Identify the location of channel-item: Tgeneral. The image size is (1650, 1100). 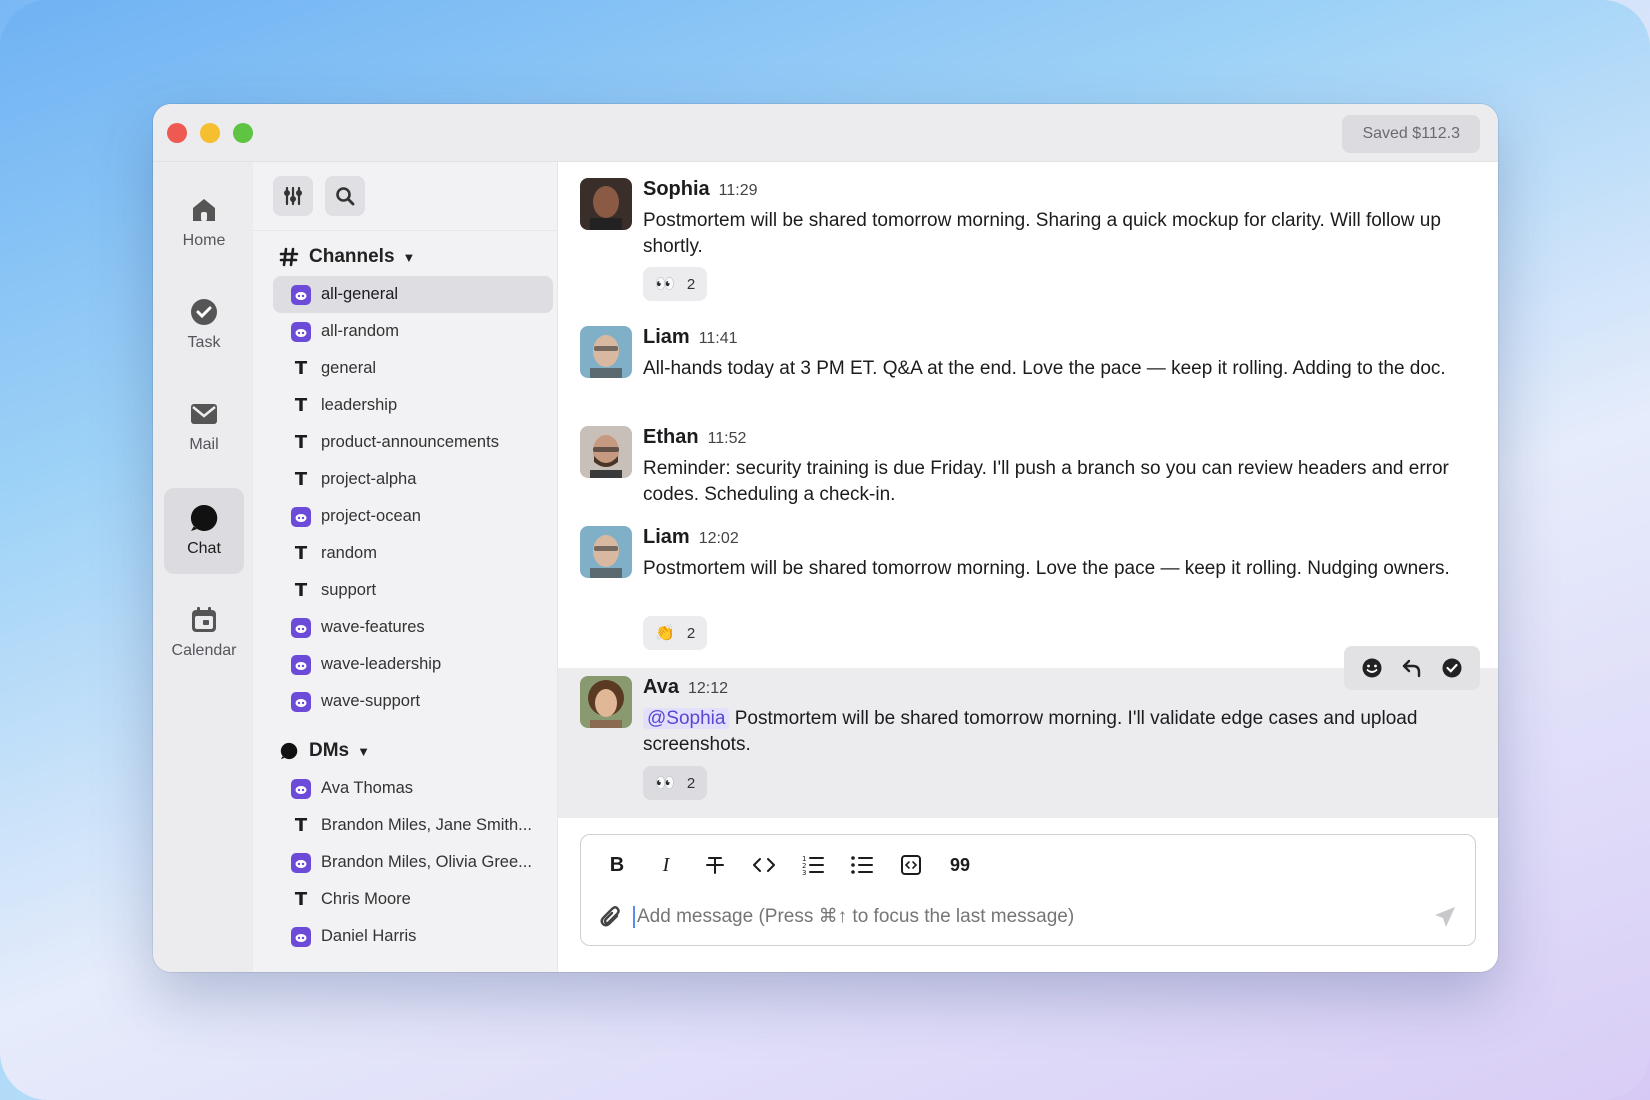
(413, 368).